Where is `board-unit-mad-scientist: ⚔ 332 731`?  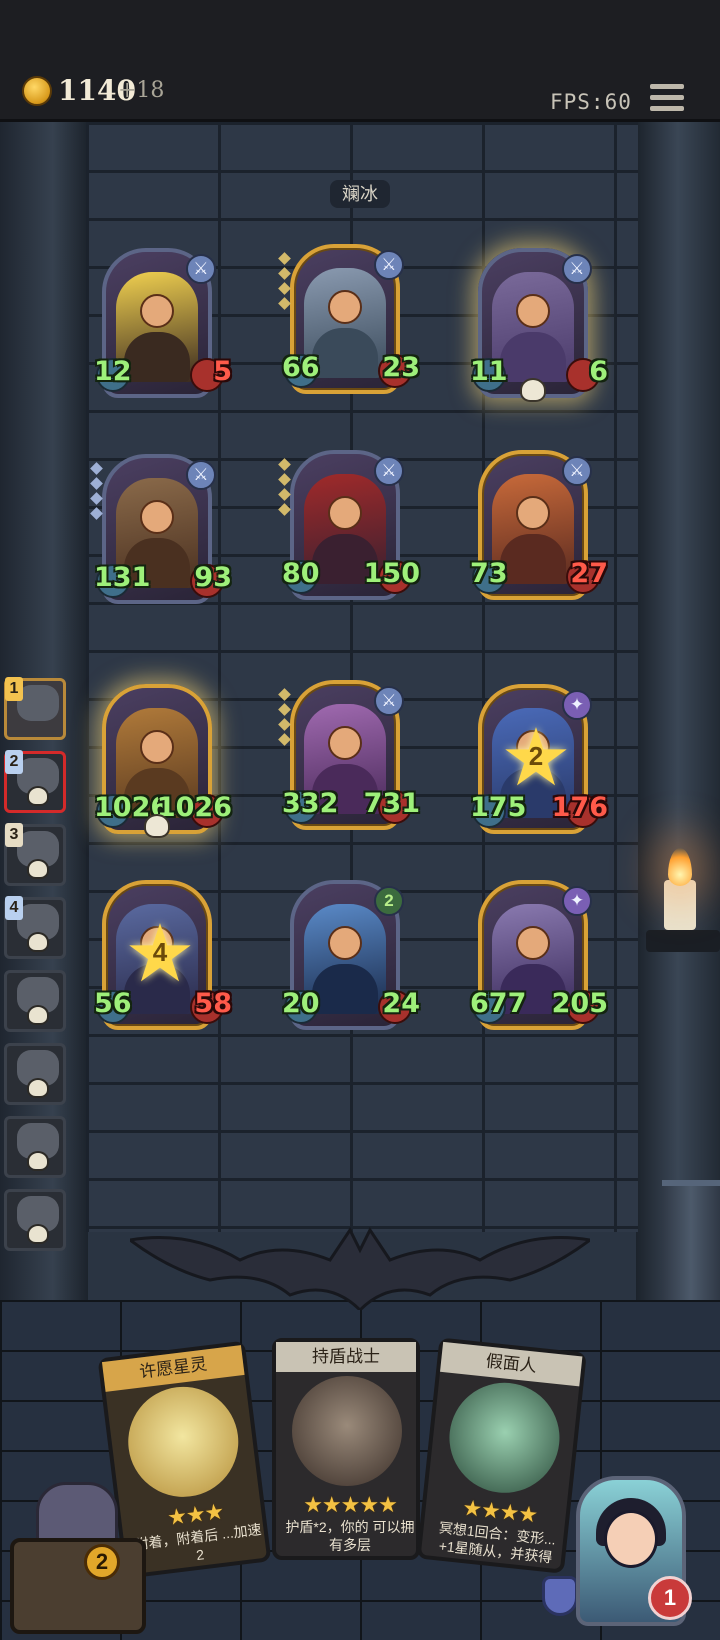
board-unit-mad-scientist: ⚔ 332 731 is located at coordinates (349, 760).